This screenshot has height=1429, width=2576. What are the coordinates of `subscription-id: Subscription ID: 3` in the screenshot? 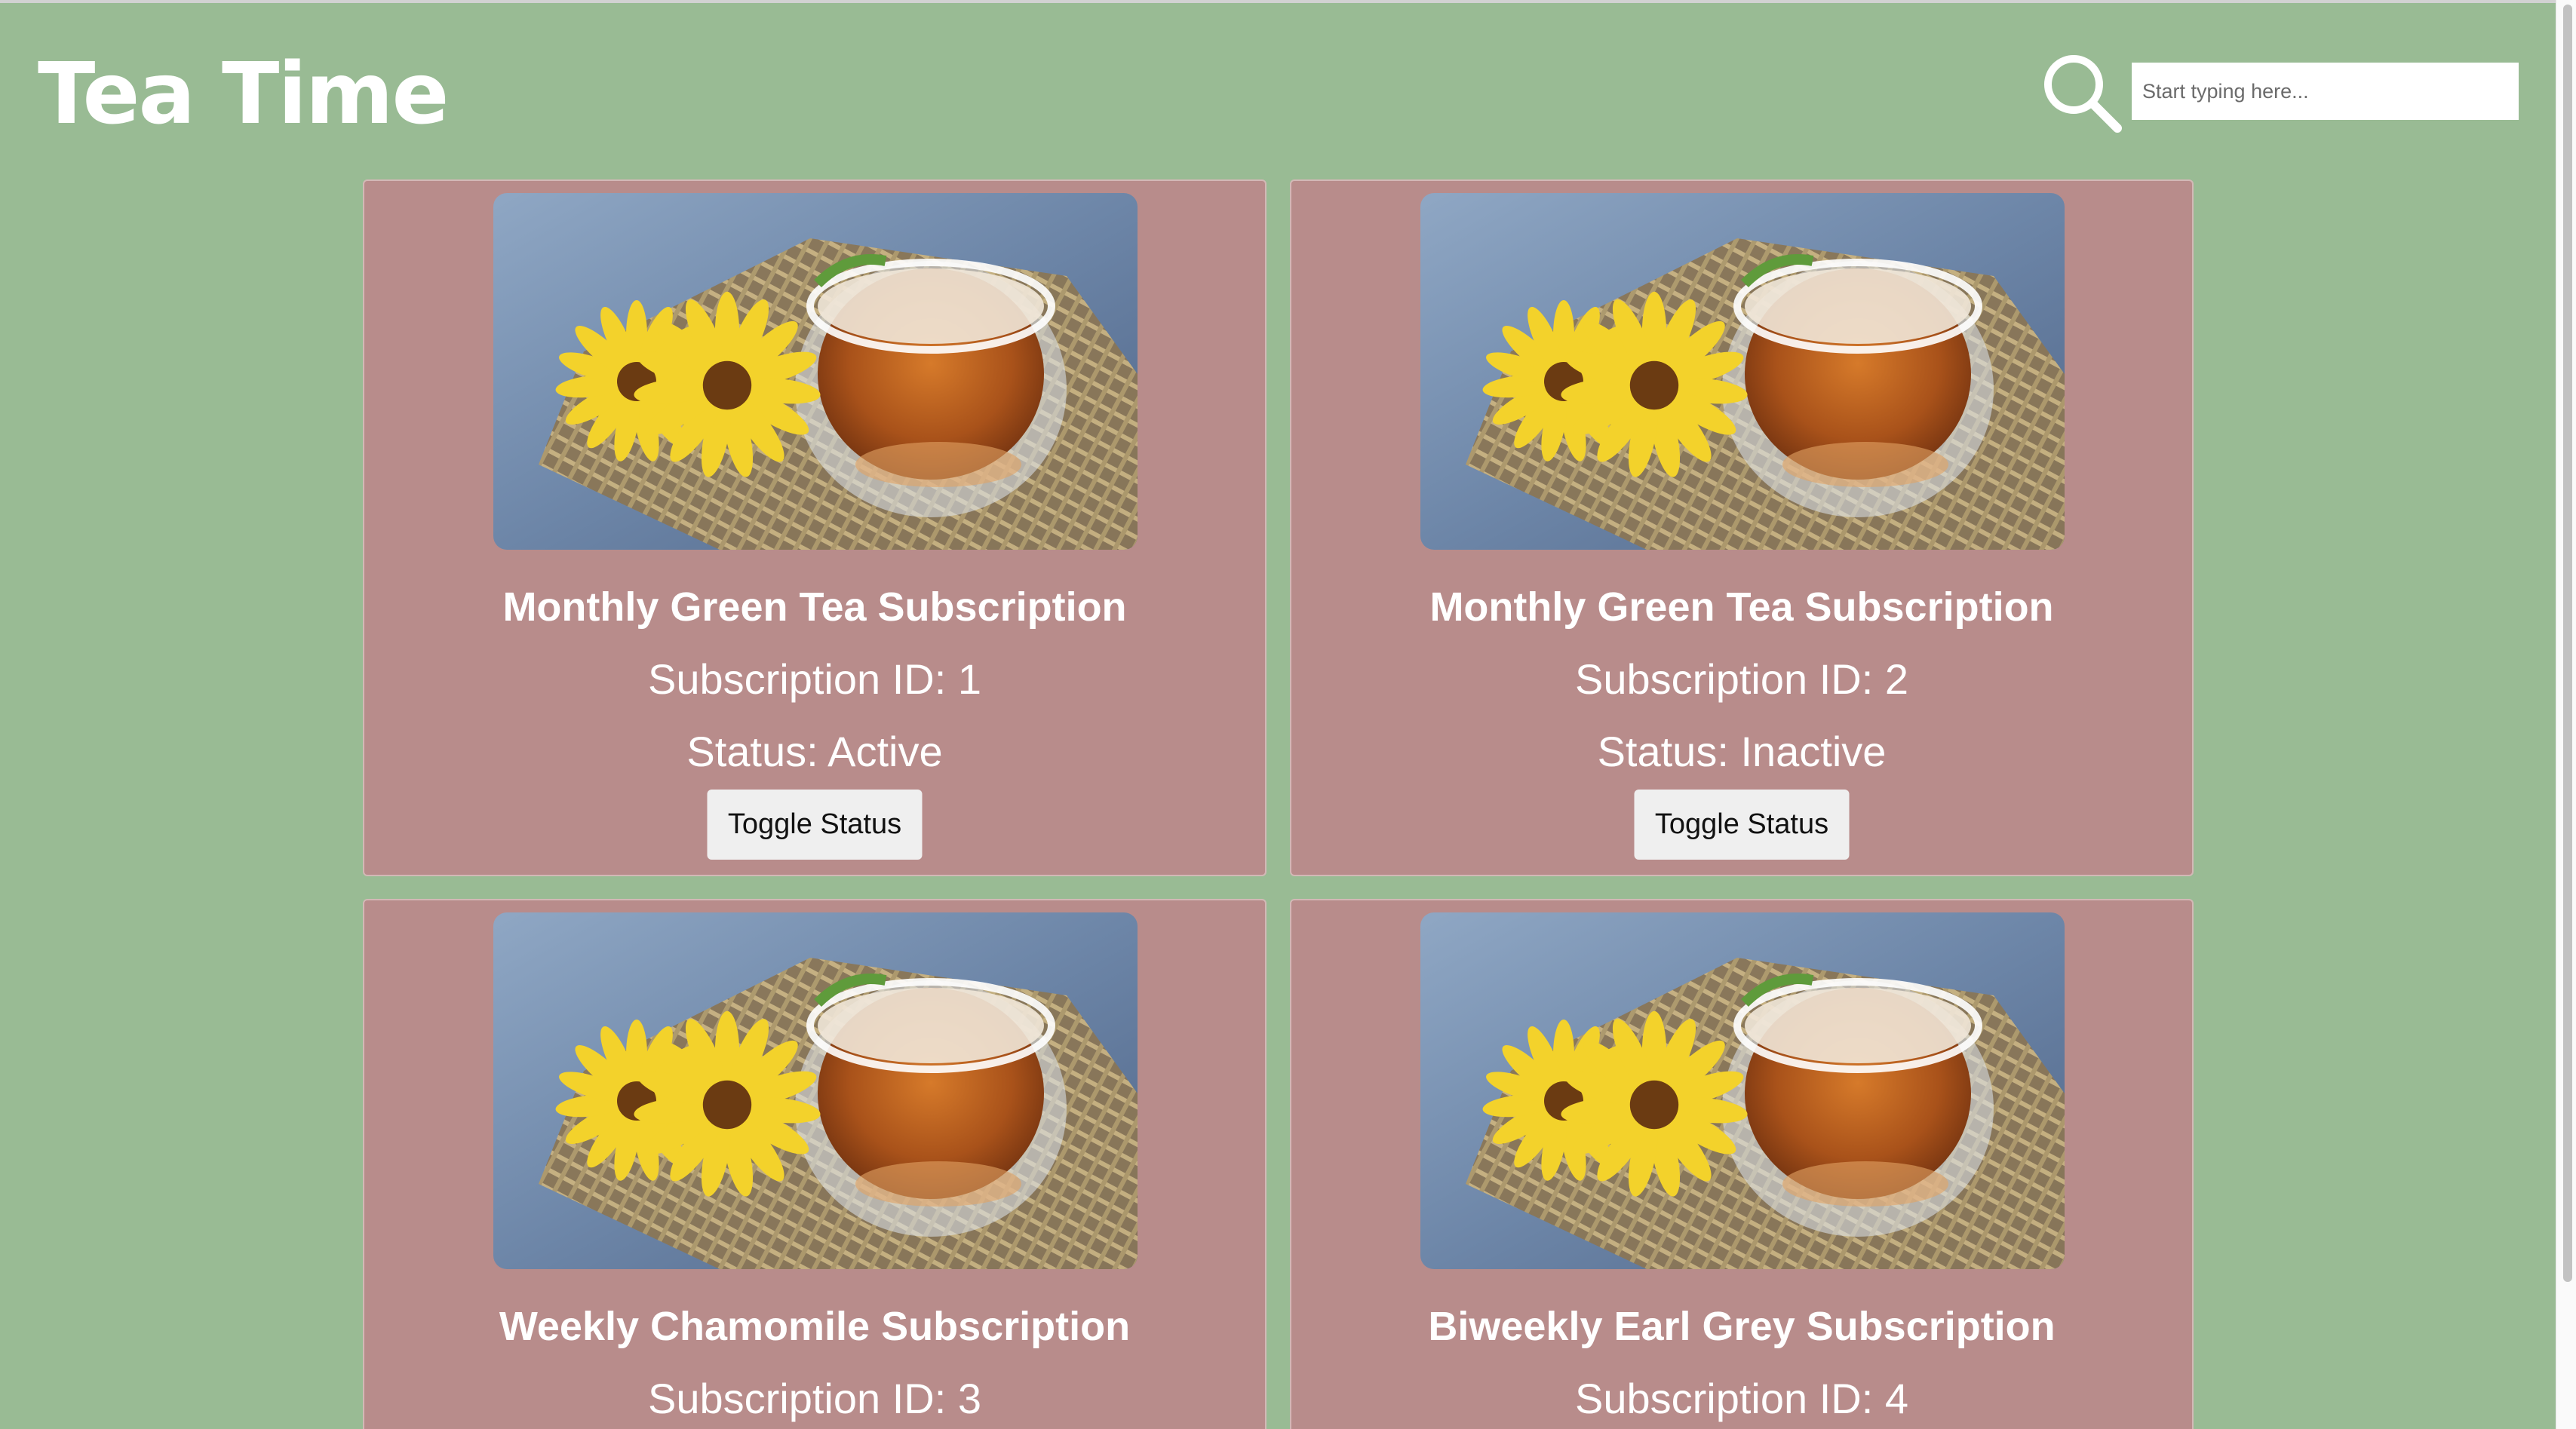 It's located at (814, 1398).